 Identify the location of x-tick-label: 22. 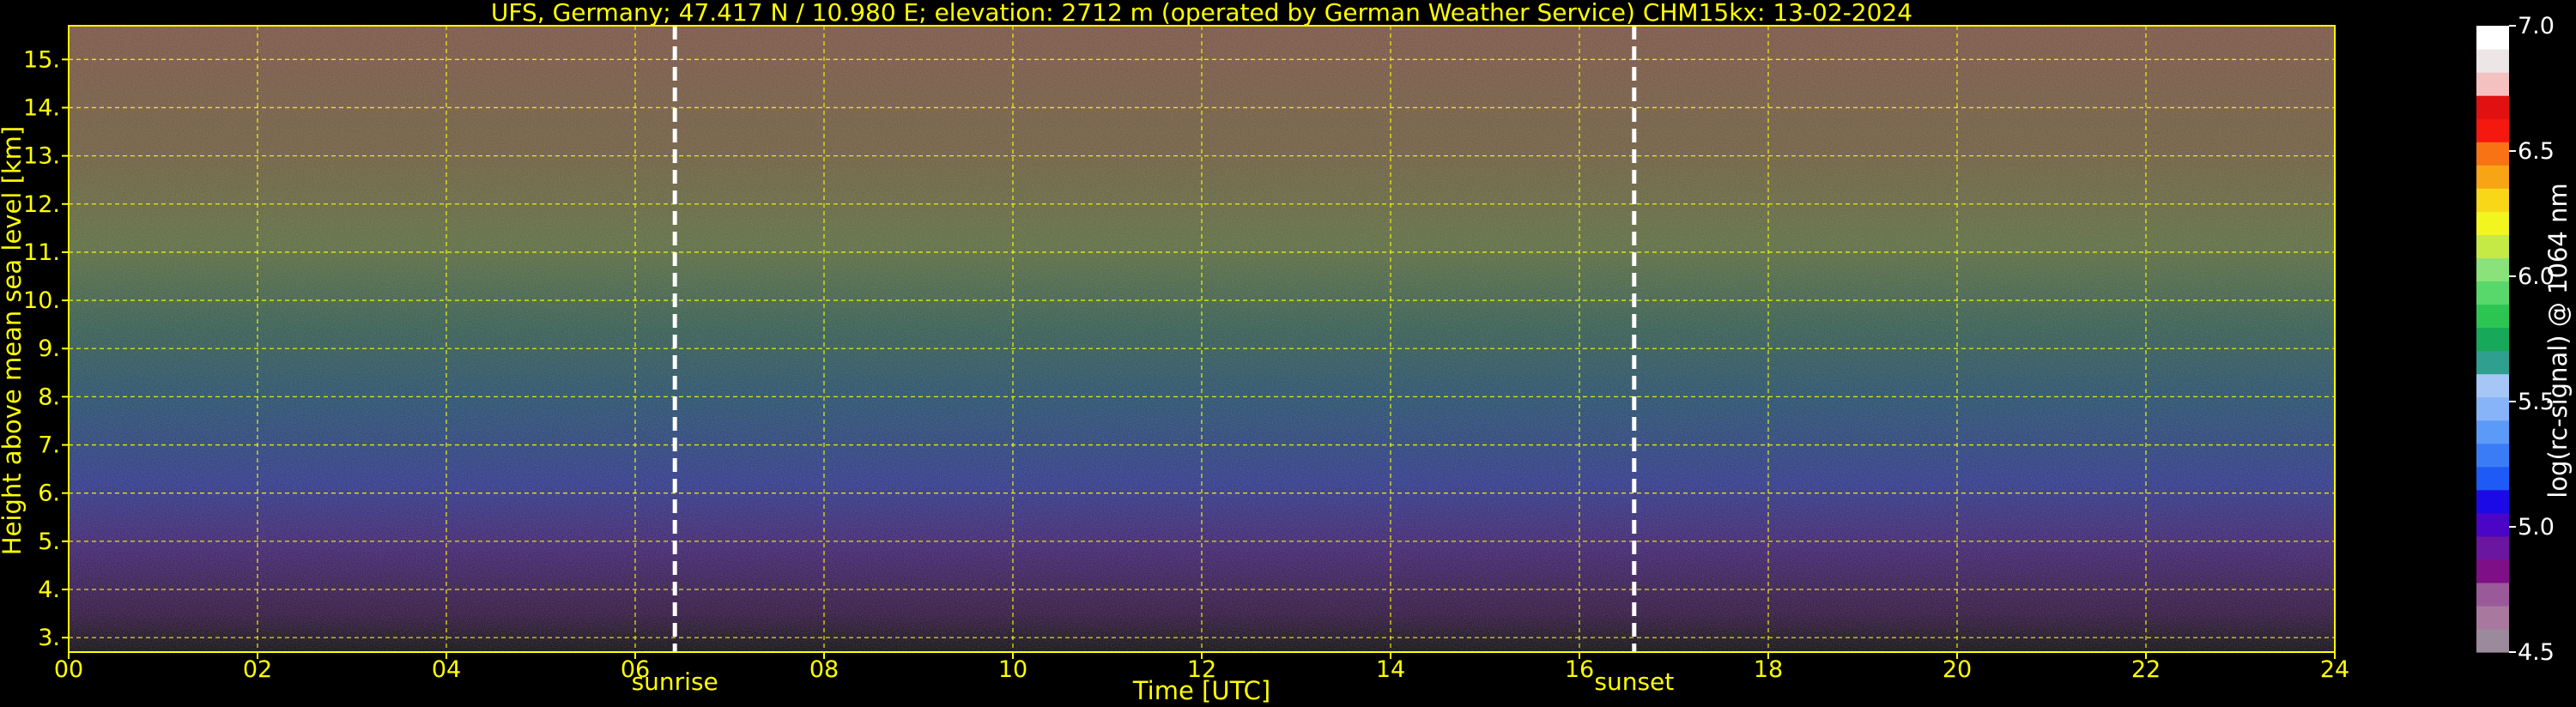
(2146, 670).